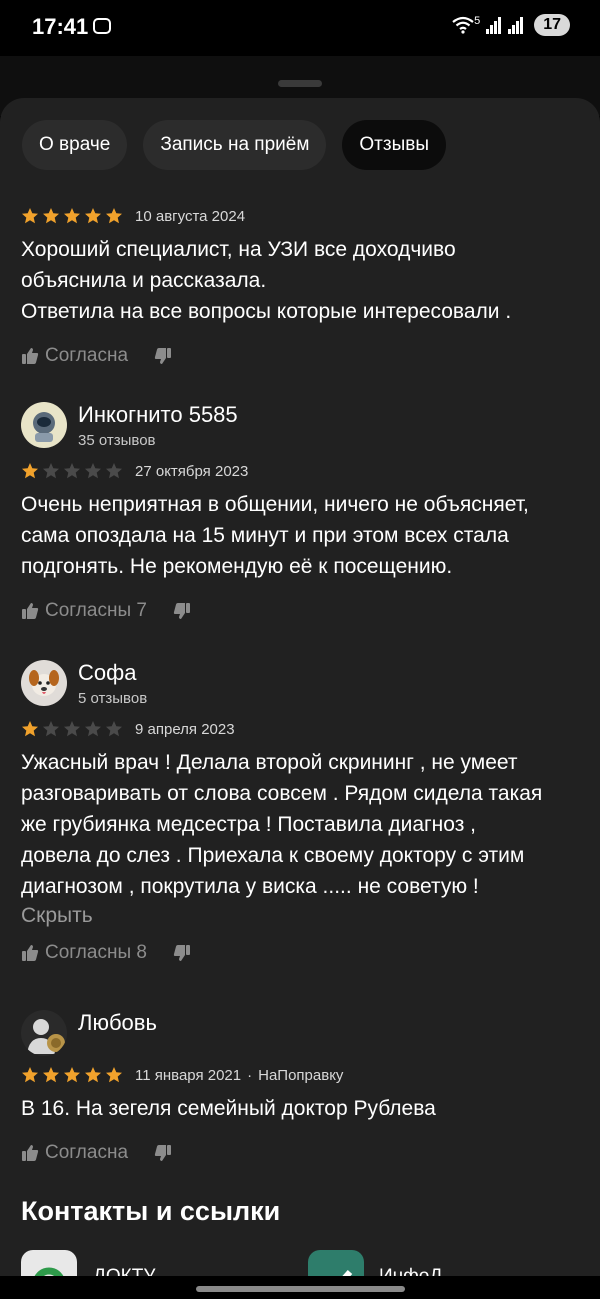 The height and width of the screenshot is (1299, 600). I want to click on home-indicator, so click(300, 1289).